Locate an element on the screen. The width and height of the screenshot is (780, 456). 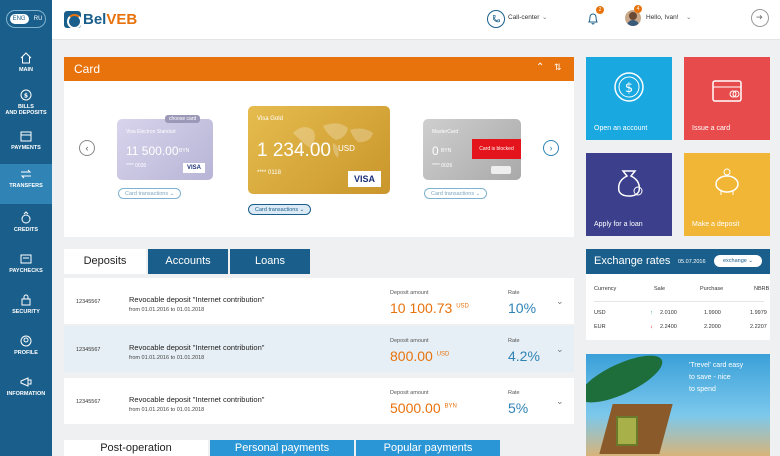
card-visa-gold: Visa Gold 1 234.00 USD **** 0118 VISA is located at coordinates (319, 150).